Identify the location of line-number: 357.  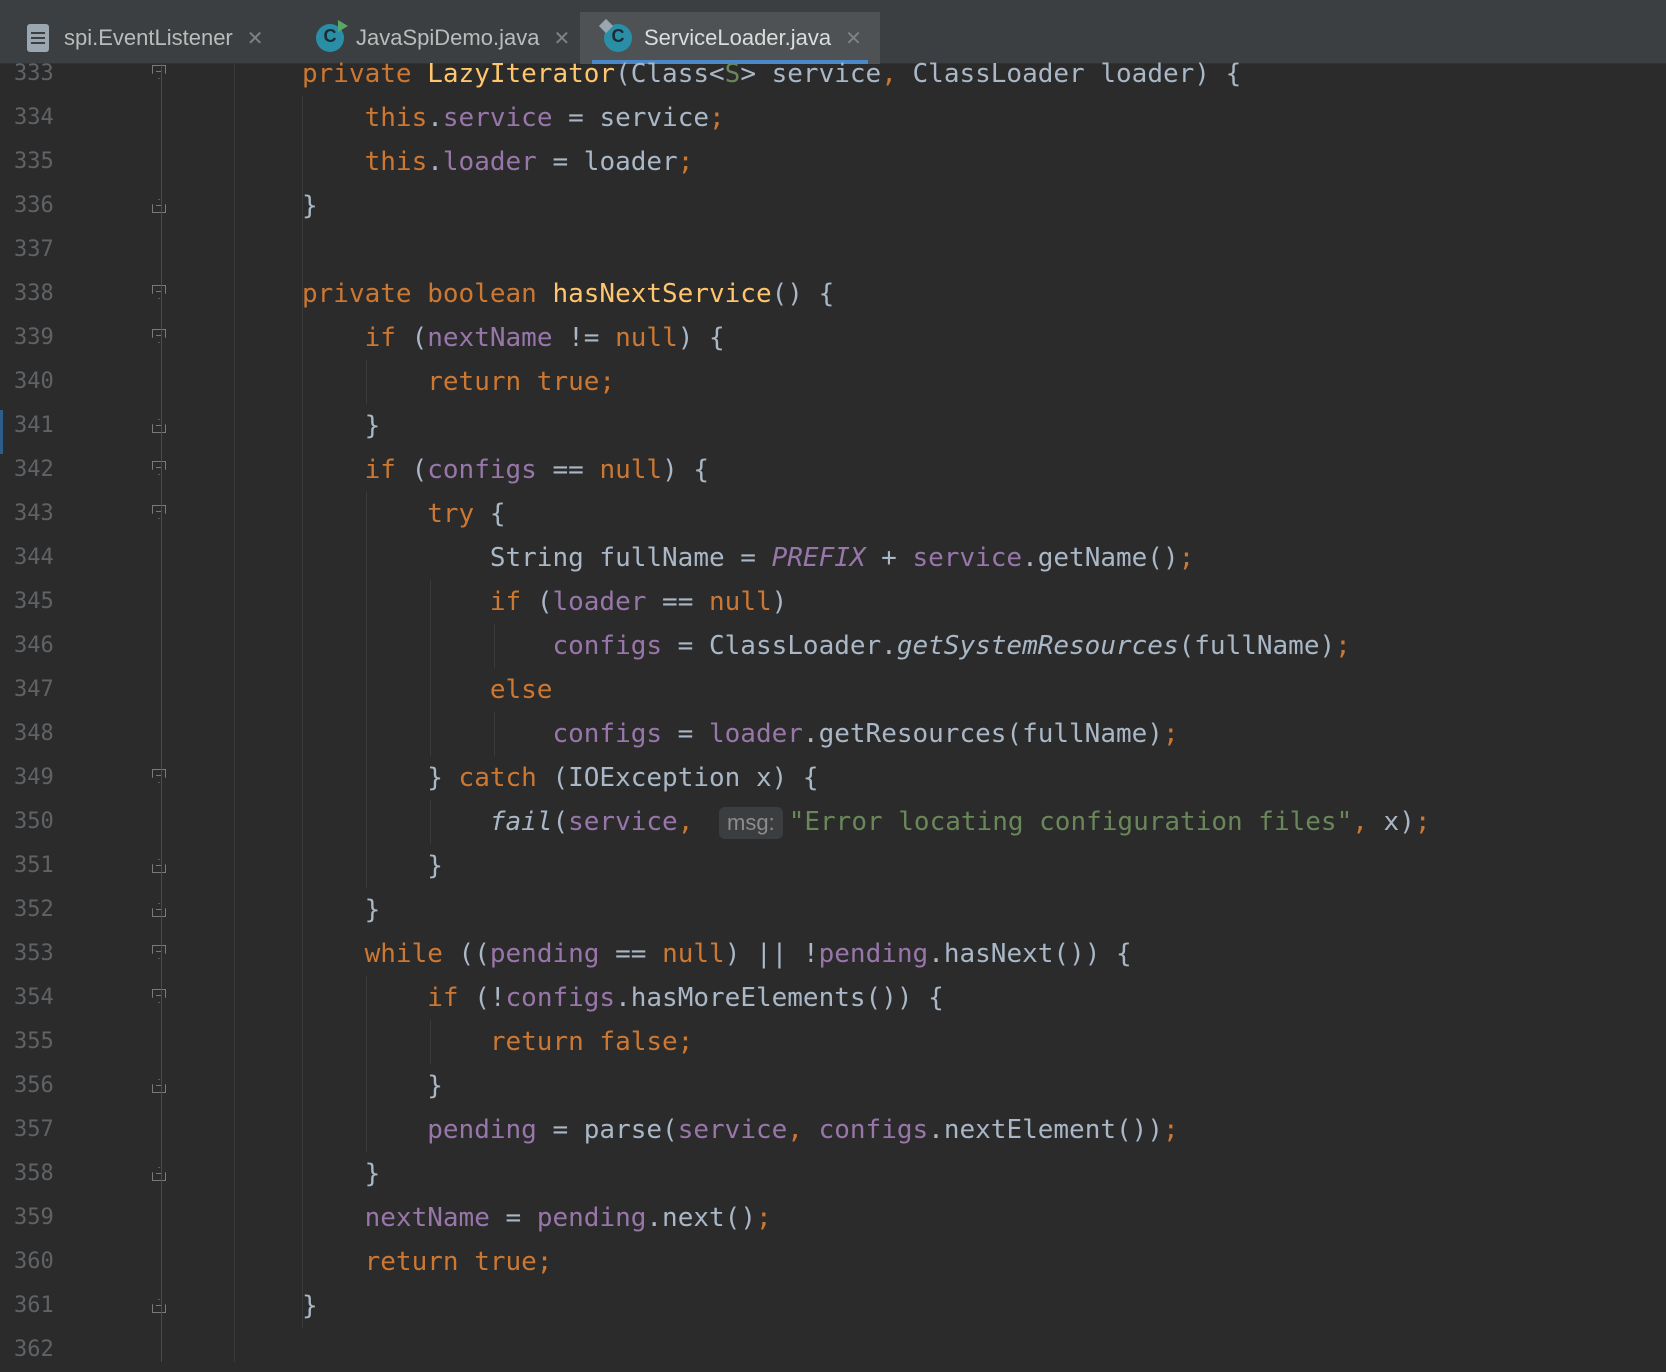
(44, 1130).